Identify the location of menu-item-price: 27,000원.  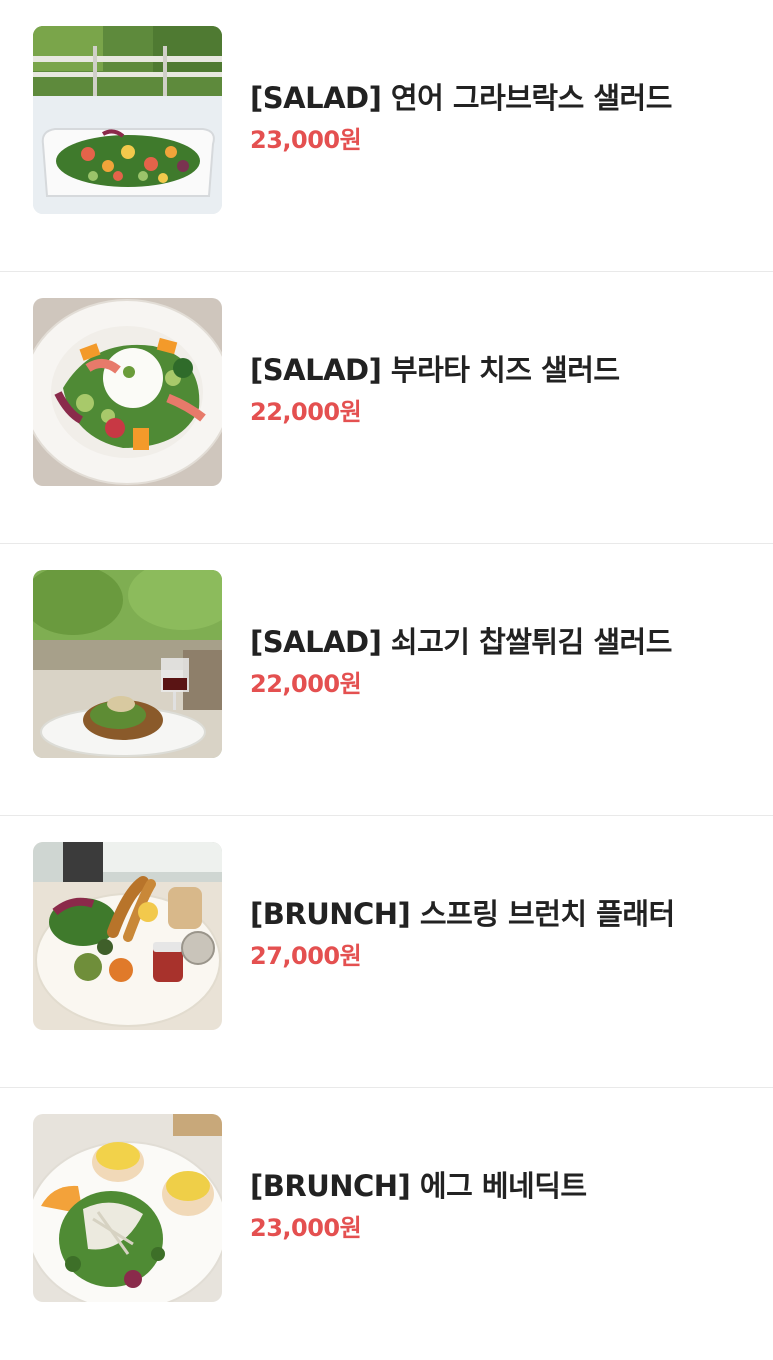
(306, 956).